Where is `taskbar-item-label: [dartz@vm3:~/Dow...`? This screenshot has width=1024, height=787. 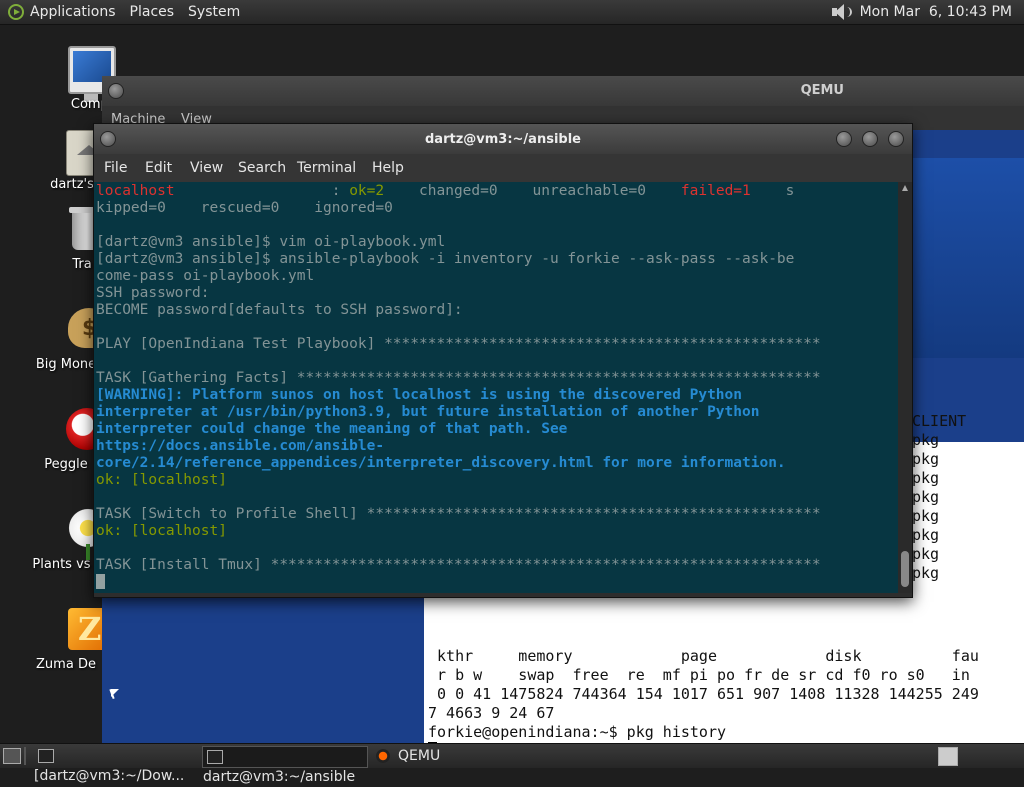
taskbar-item-label: [dartz@vm3:~/Dow... is located at coordinates (109, 776).